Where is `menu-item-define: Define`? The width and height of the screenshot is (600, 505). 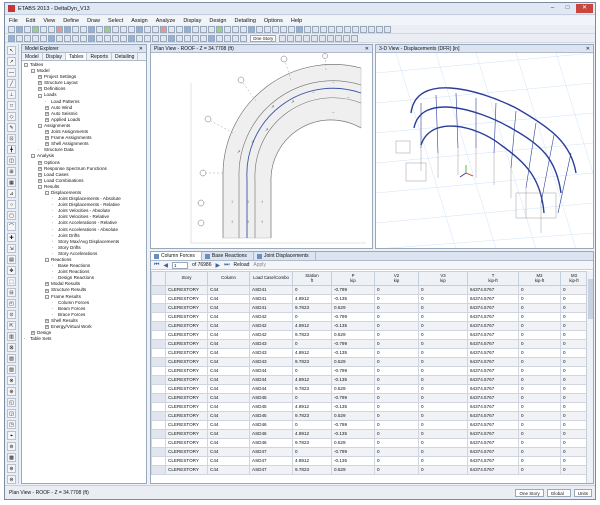
menu-item-define: Define is located at coordinates (71, 21).